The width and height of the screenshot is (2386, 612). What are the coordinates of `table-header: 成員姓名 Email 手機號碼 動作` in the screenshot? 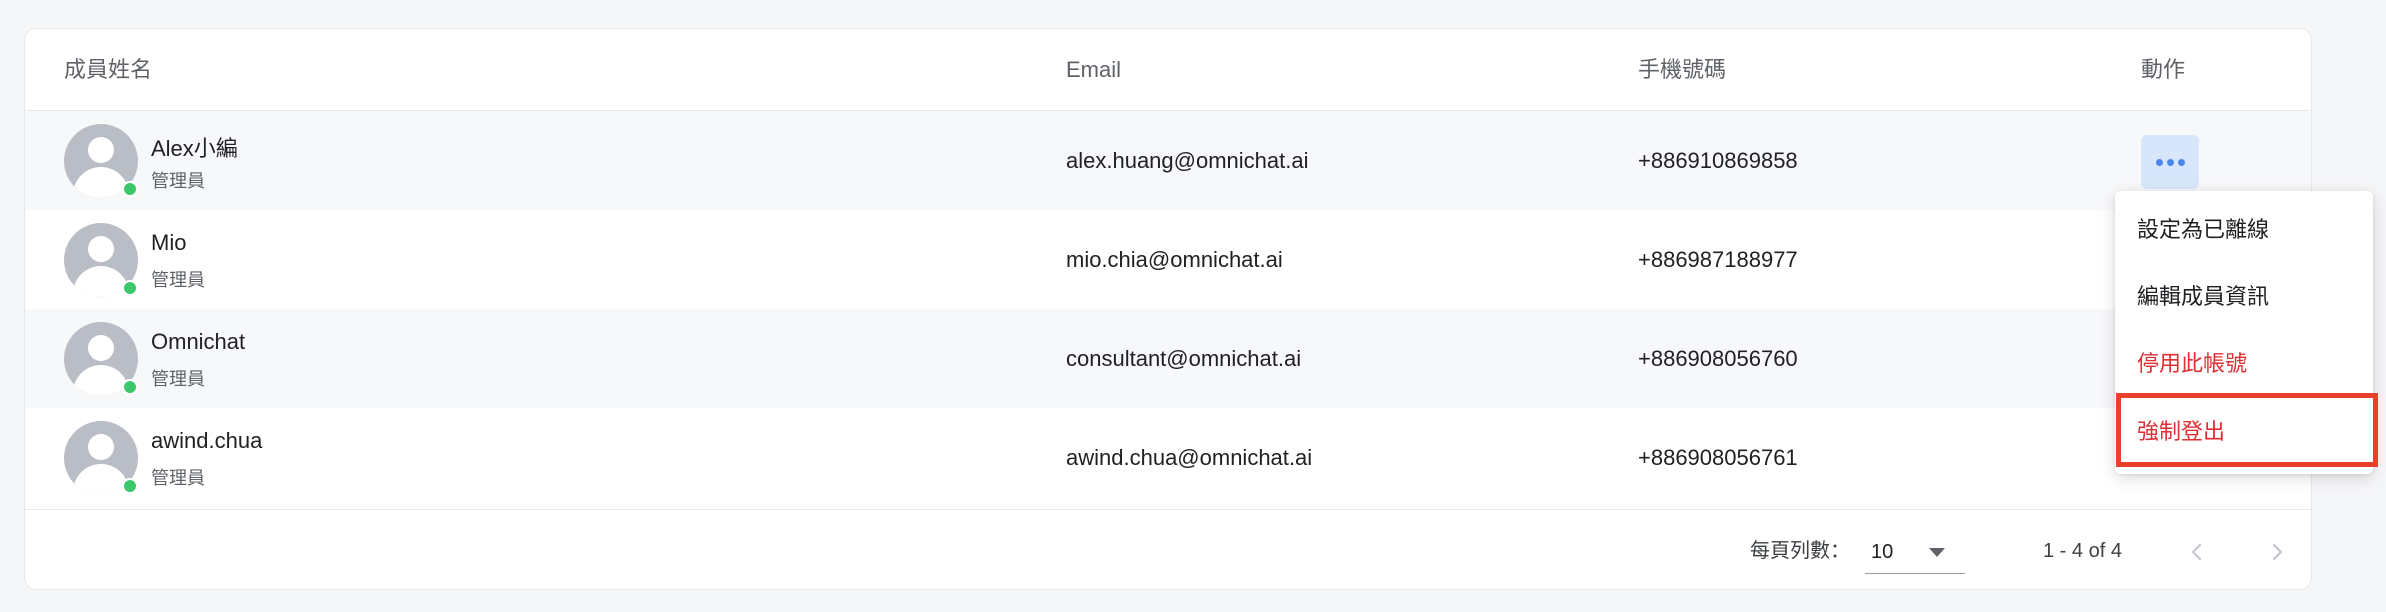 It's located at (1168, 70).